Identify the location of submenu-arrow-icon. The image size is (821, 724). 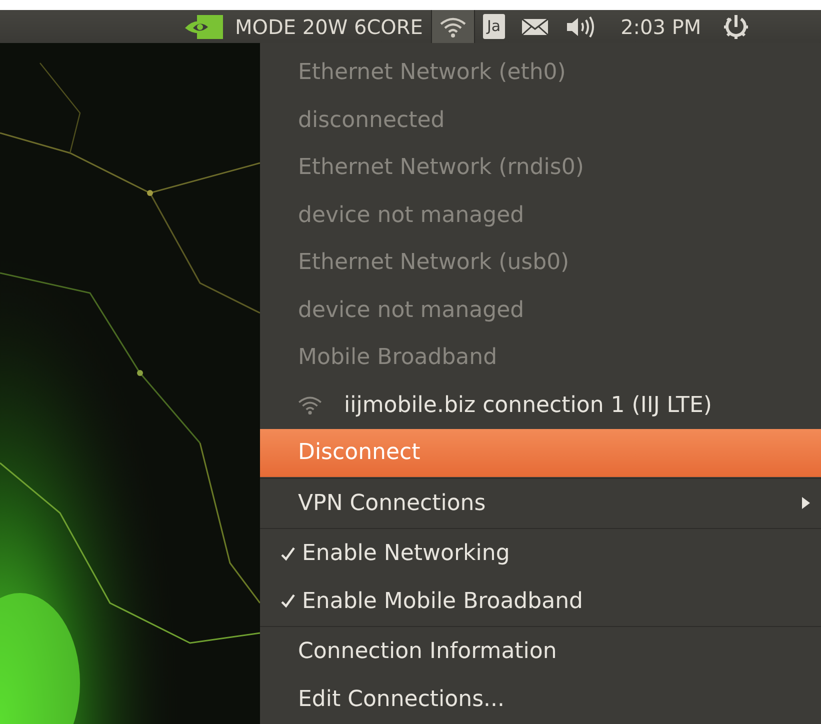
(806, 503).